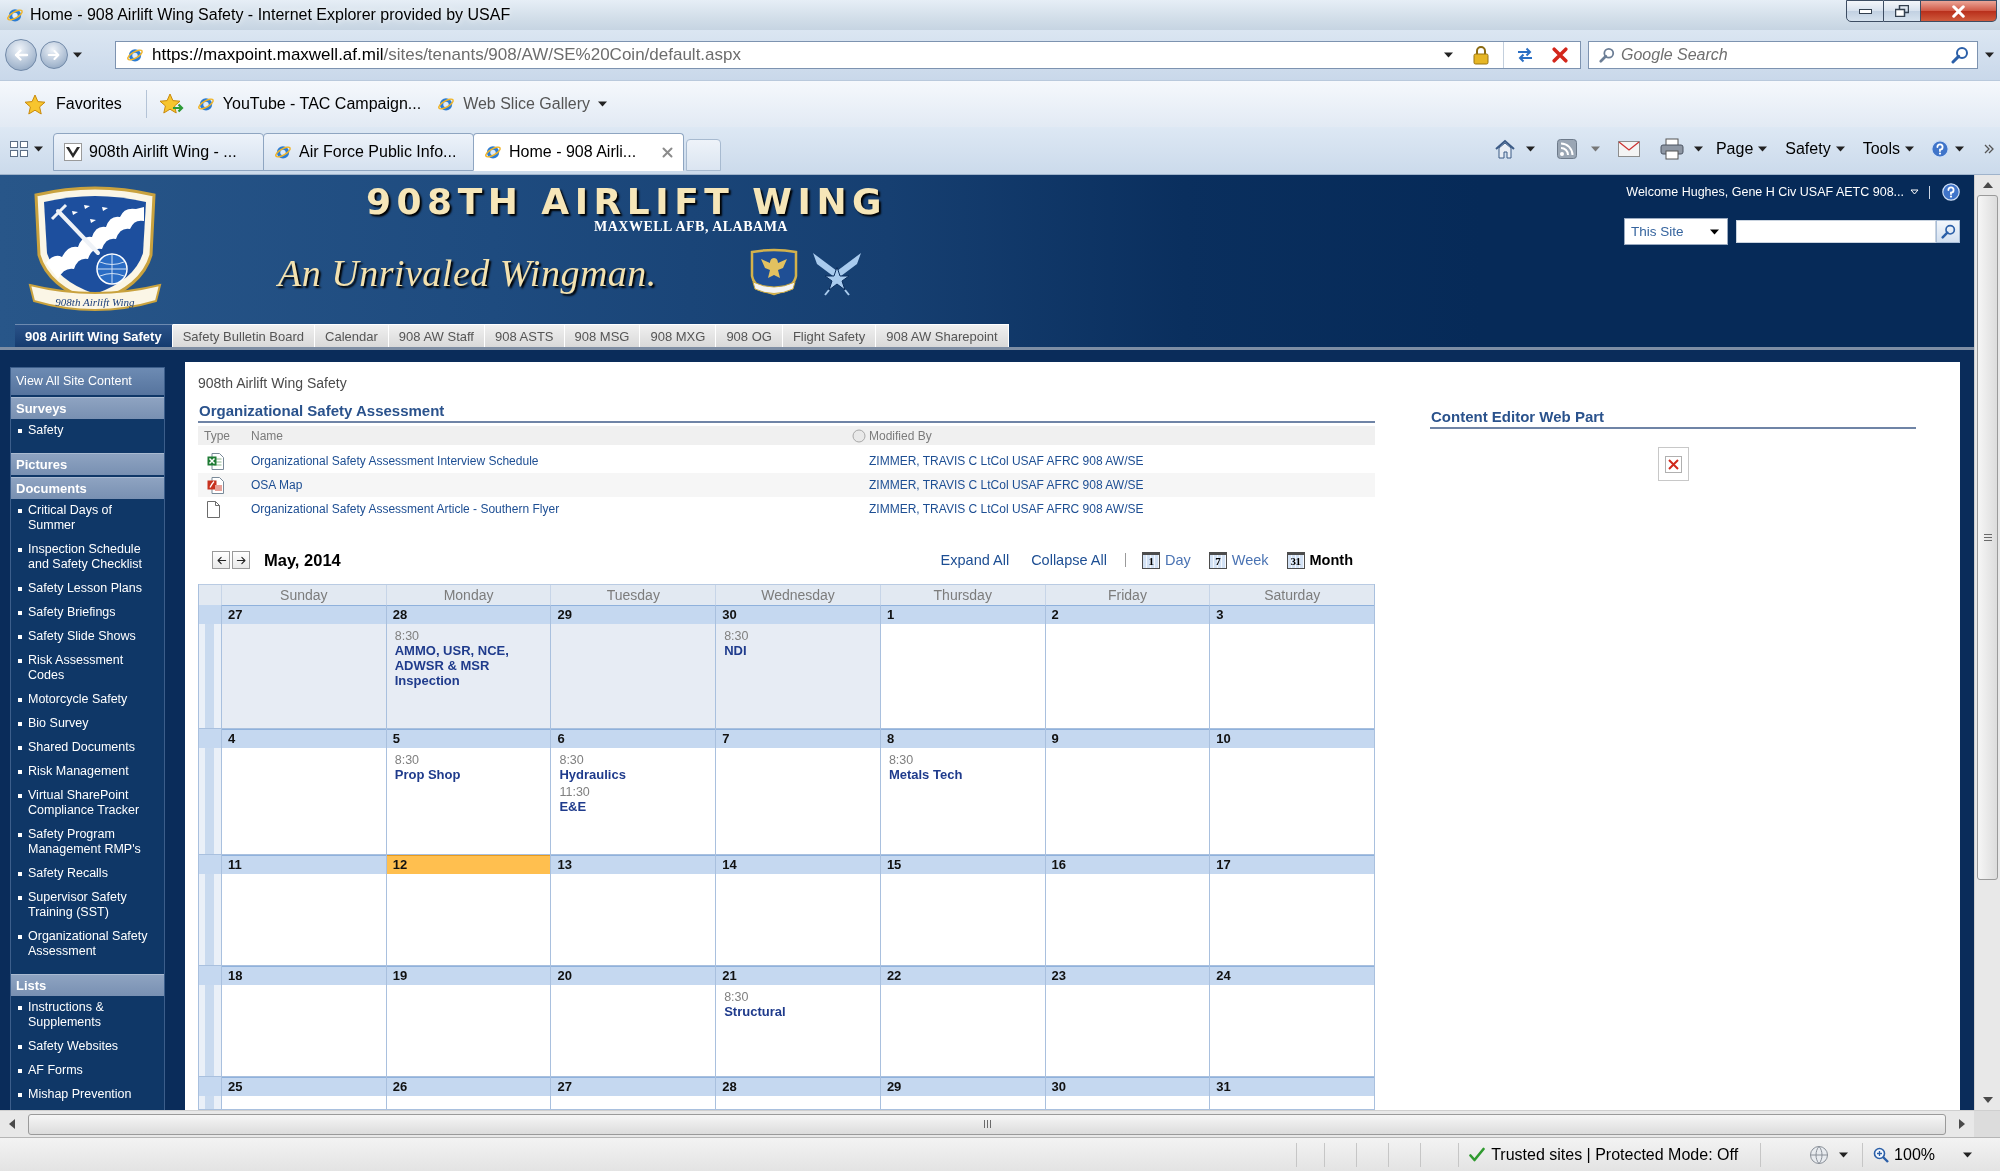 This screenshot has height=1171, width=2000. I want to click on sidebar-item: Safety Lesson Plans, so click(87, 589).